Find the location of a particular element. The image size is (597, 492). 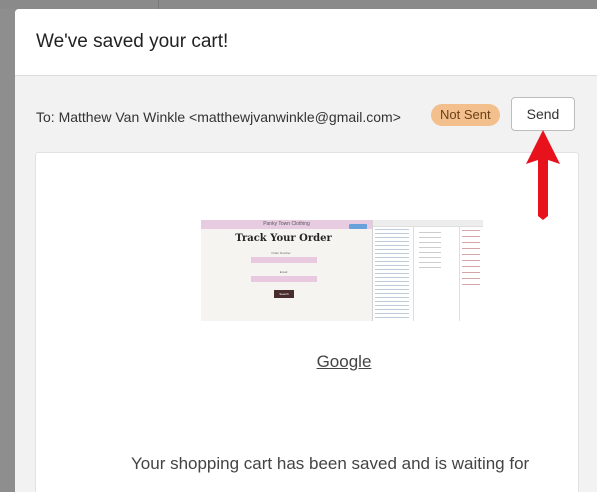

backdrop is located at coordinates (79, 4).